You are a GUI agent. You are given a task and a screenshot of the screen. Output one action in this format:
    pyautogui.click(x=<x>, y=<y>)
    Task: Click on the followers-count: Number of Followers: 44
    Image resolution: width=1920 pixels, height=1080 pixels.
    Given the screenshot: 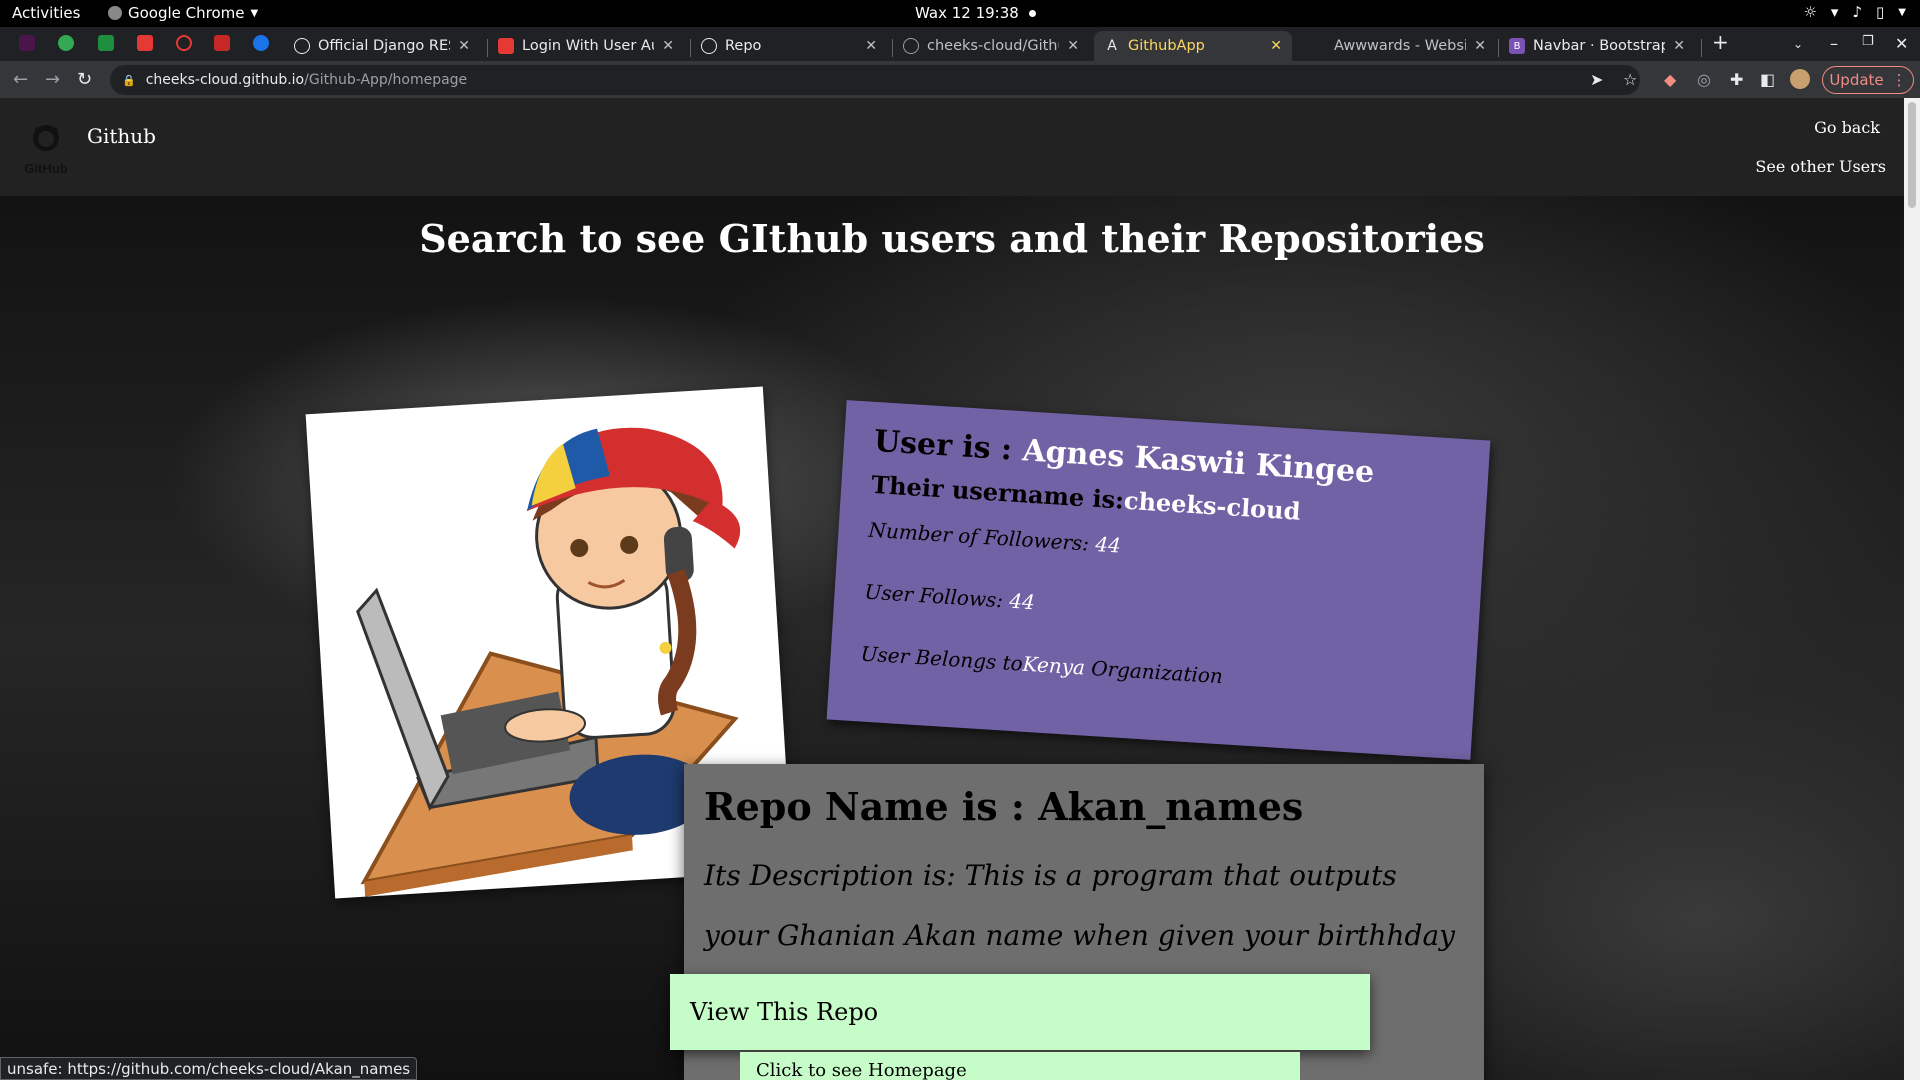 What is the action you would take?
    pyautogui.click(x=995, y=538)
    